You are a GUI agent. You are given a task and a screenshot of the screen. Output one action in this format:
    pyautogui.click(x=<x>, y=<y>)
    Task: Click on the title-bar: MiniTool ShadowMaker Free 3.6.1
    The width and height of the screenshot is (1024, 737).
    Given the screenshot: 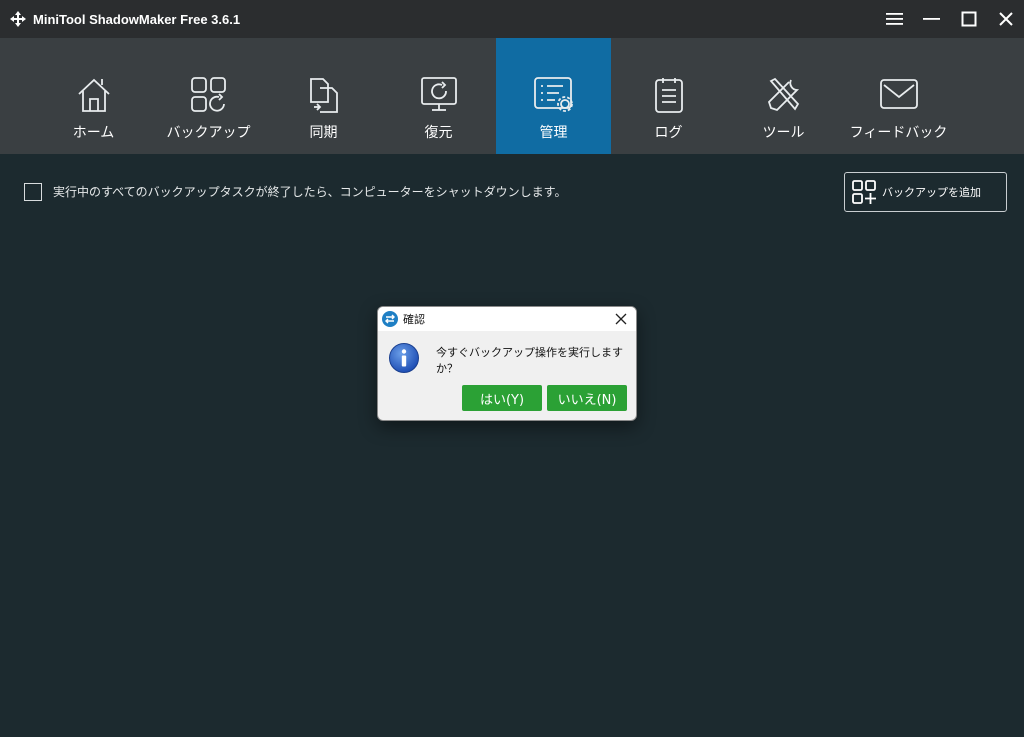 What is the action you would take?
    pyautogui.click(x=512, y=19)
    